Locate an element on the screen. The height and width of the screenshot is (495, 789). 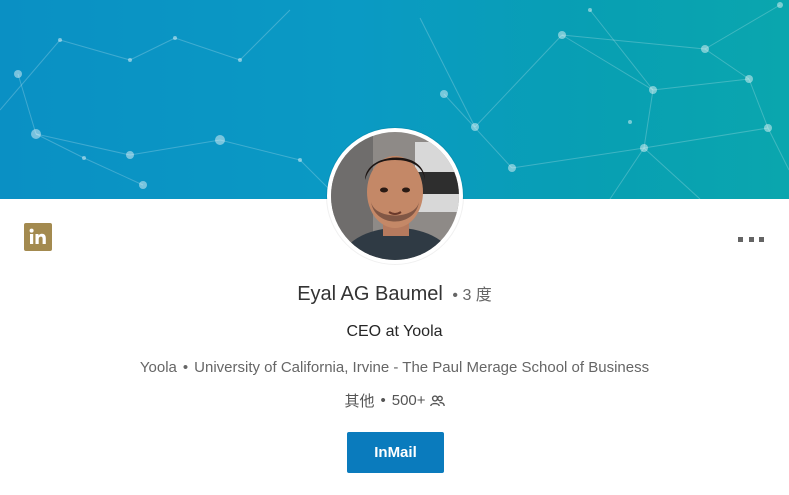
profile-meta-line: 其他 • 500+ is located at coordinates (394, 400).